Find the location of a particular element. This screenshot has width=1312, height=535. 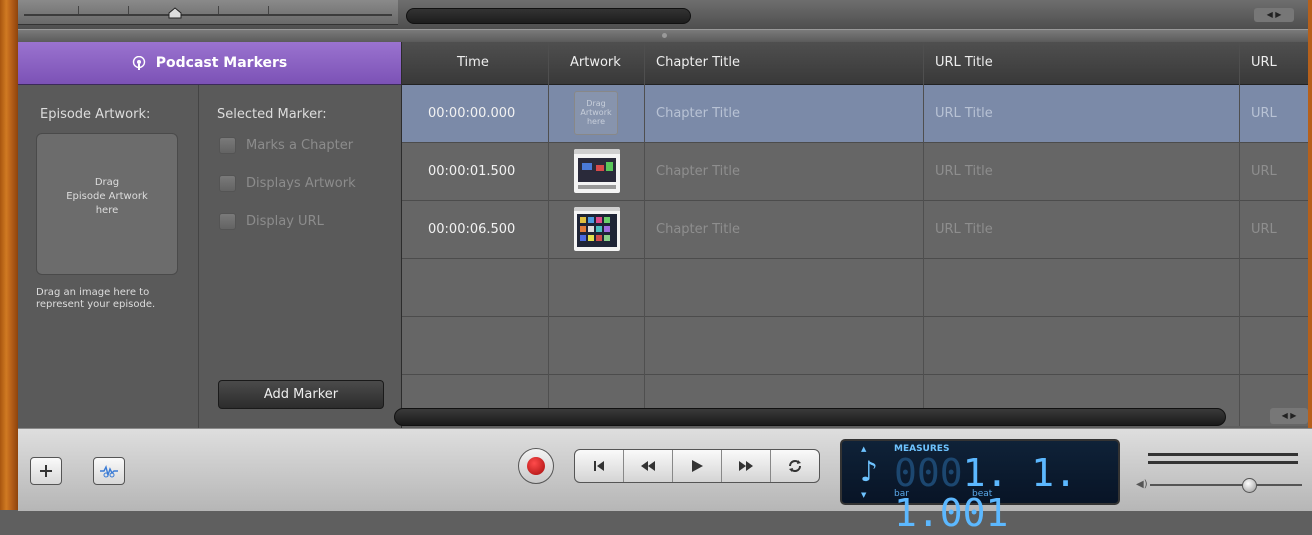

skip-back-icon is located at coordinates (599, 466).